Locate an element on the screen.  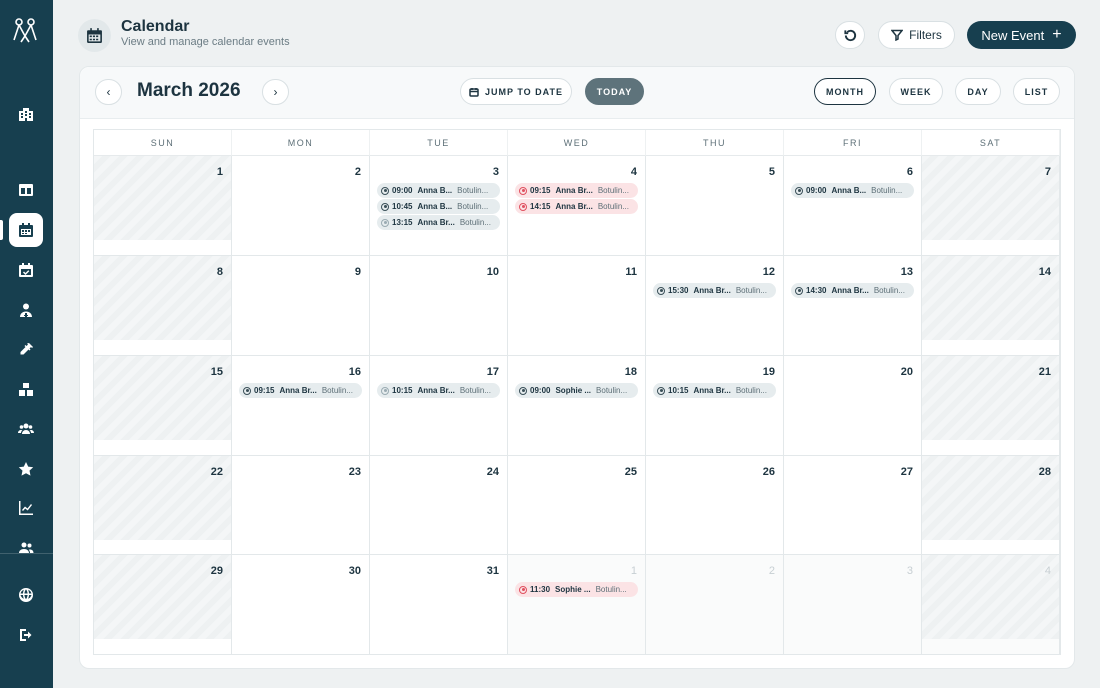
day-cell: 25 is located at coordinates (577, 505).